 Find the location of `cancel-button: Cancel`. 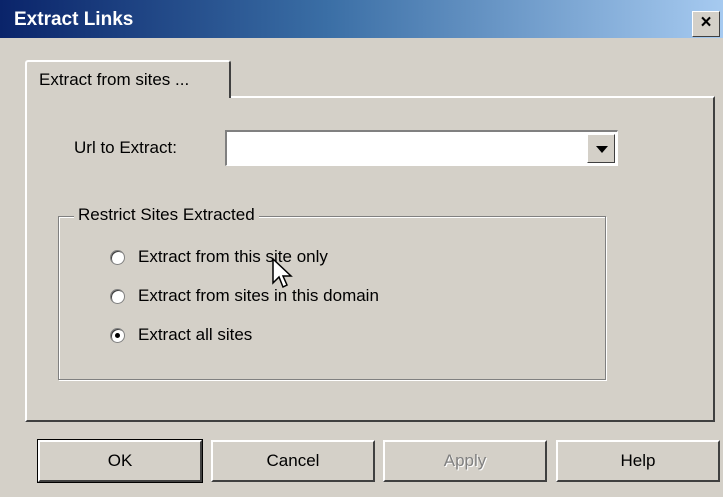

cancel-button: Cancel is located at coordinates (293, 461).